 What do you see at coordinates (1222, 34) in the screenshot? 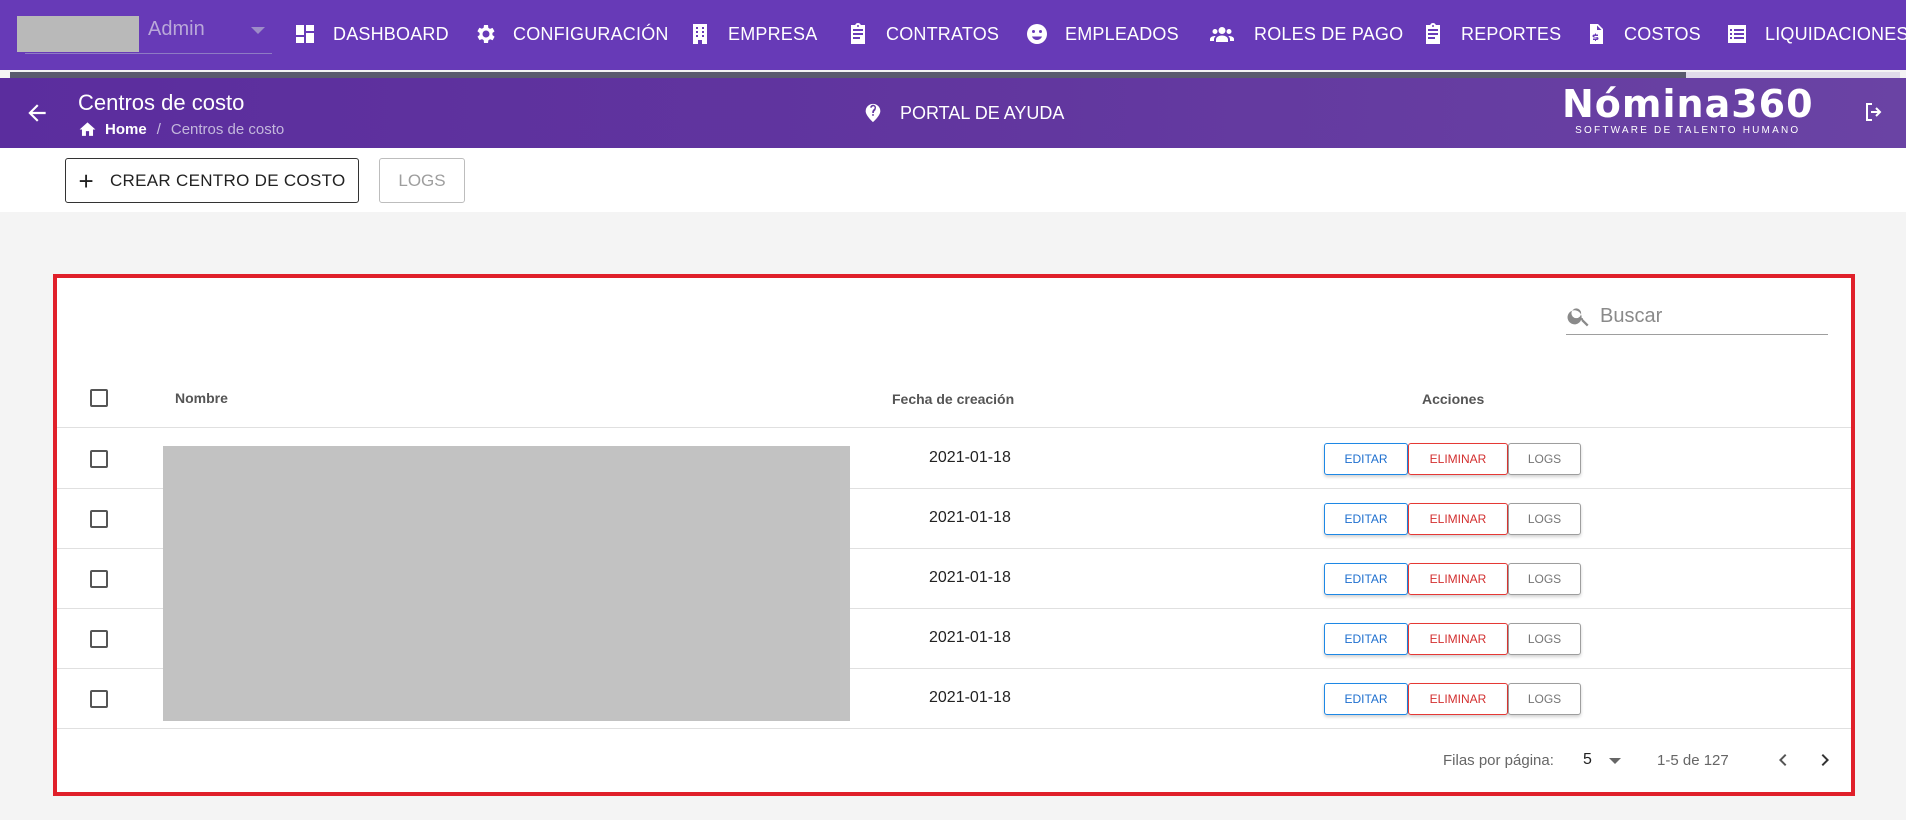
I see `people-icon` at bounding box center [1222, 34].